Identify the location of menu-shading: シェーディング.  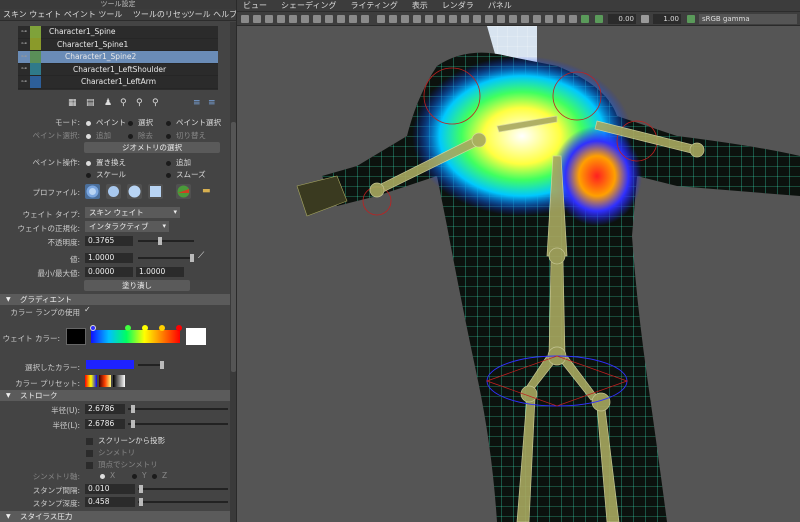
(308, 5).